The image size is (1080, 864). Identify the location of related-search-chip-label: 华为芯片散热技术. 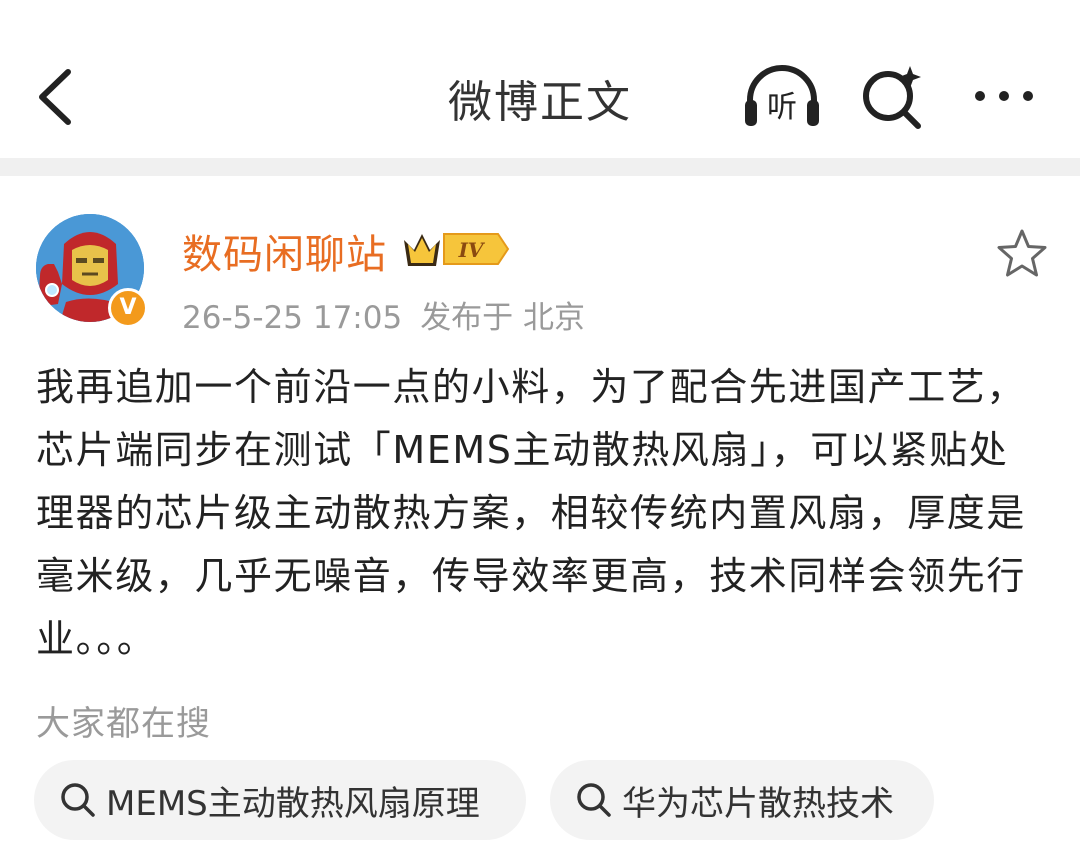
(758, 803).